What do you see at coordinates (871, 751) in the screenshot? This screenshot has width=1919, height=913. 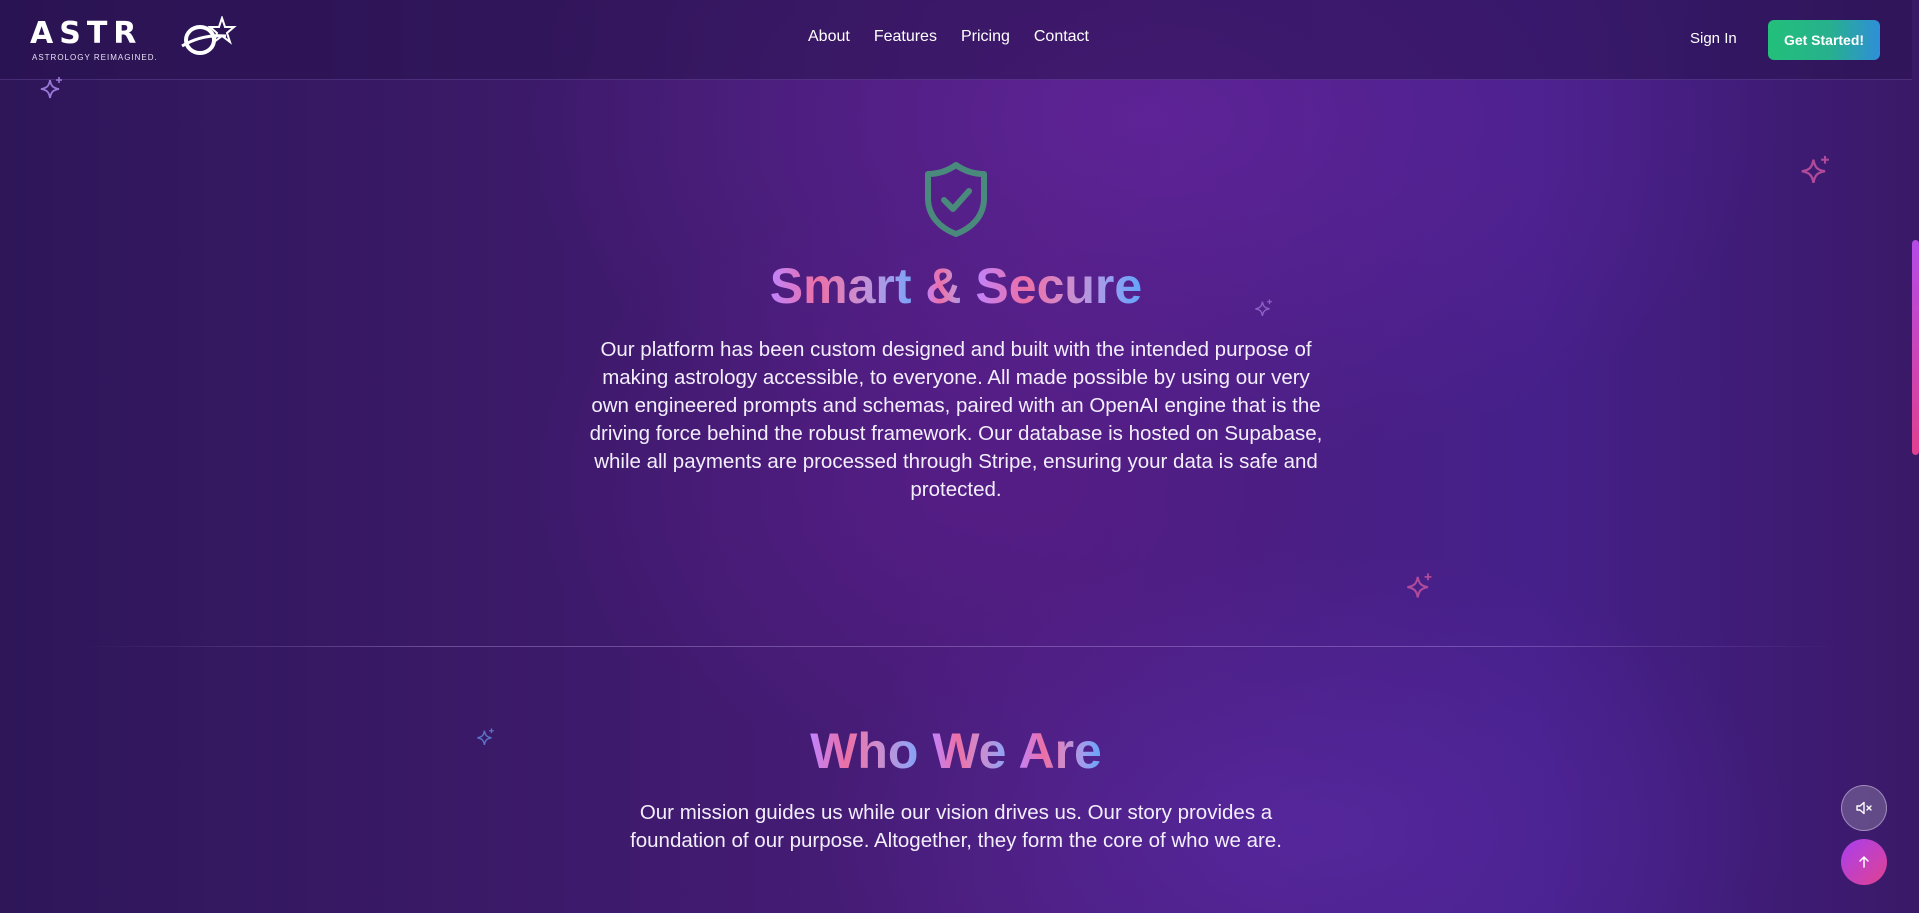 I see `title-part: Who` at bounding box center [871, 751].